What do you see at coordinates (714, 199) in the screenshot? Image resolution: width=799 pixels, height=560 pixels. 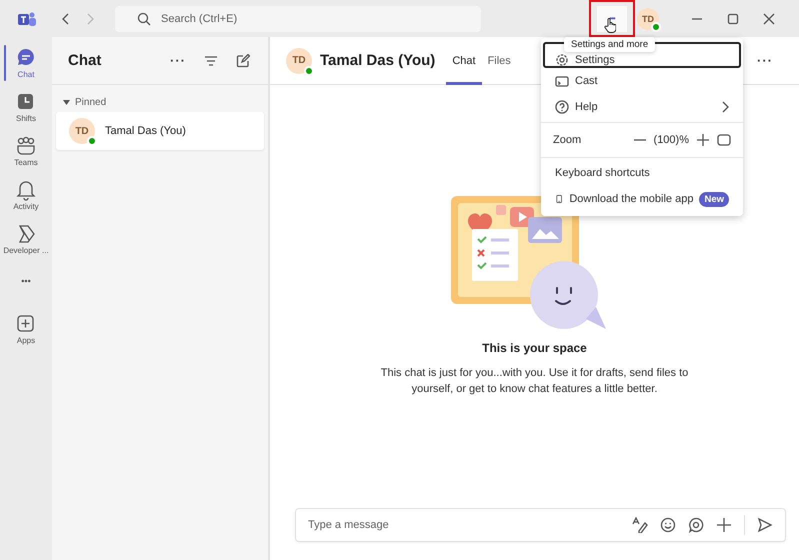 I see `new-badge: New` at bounding box center [714, 199].